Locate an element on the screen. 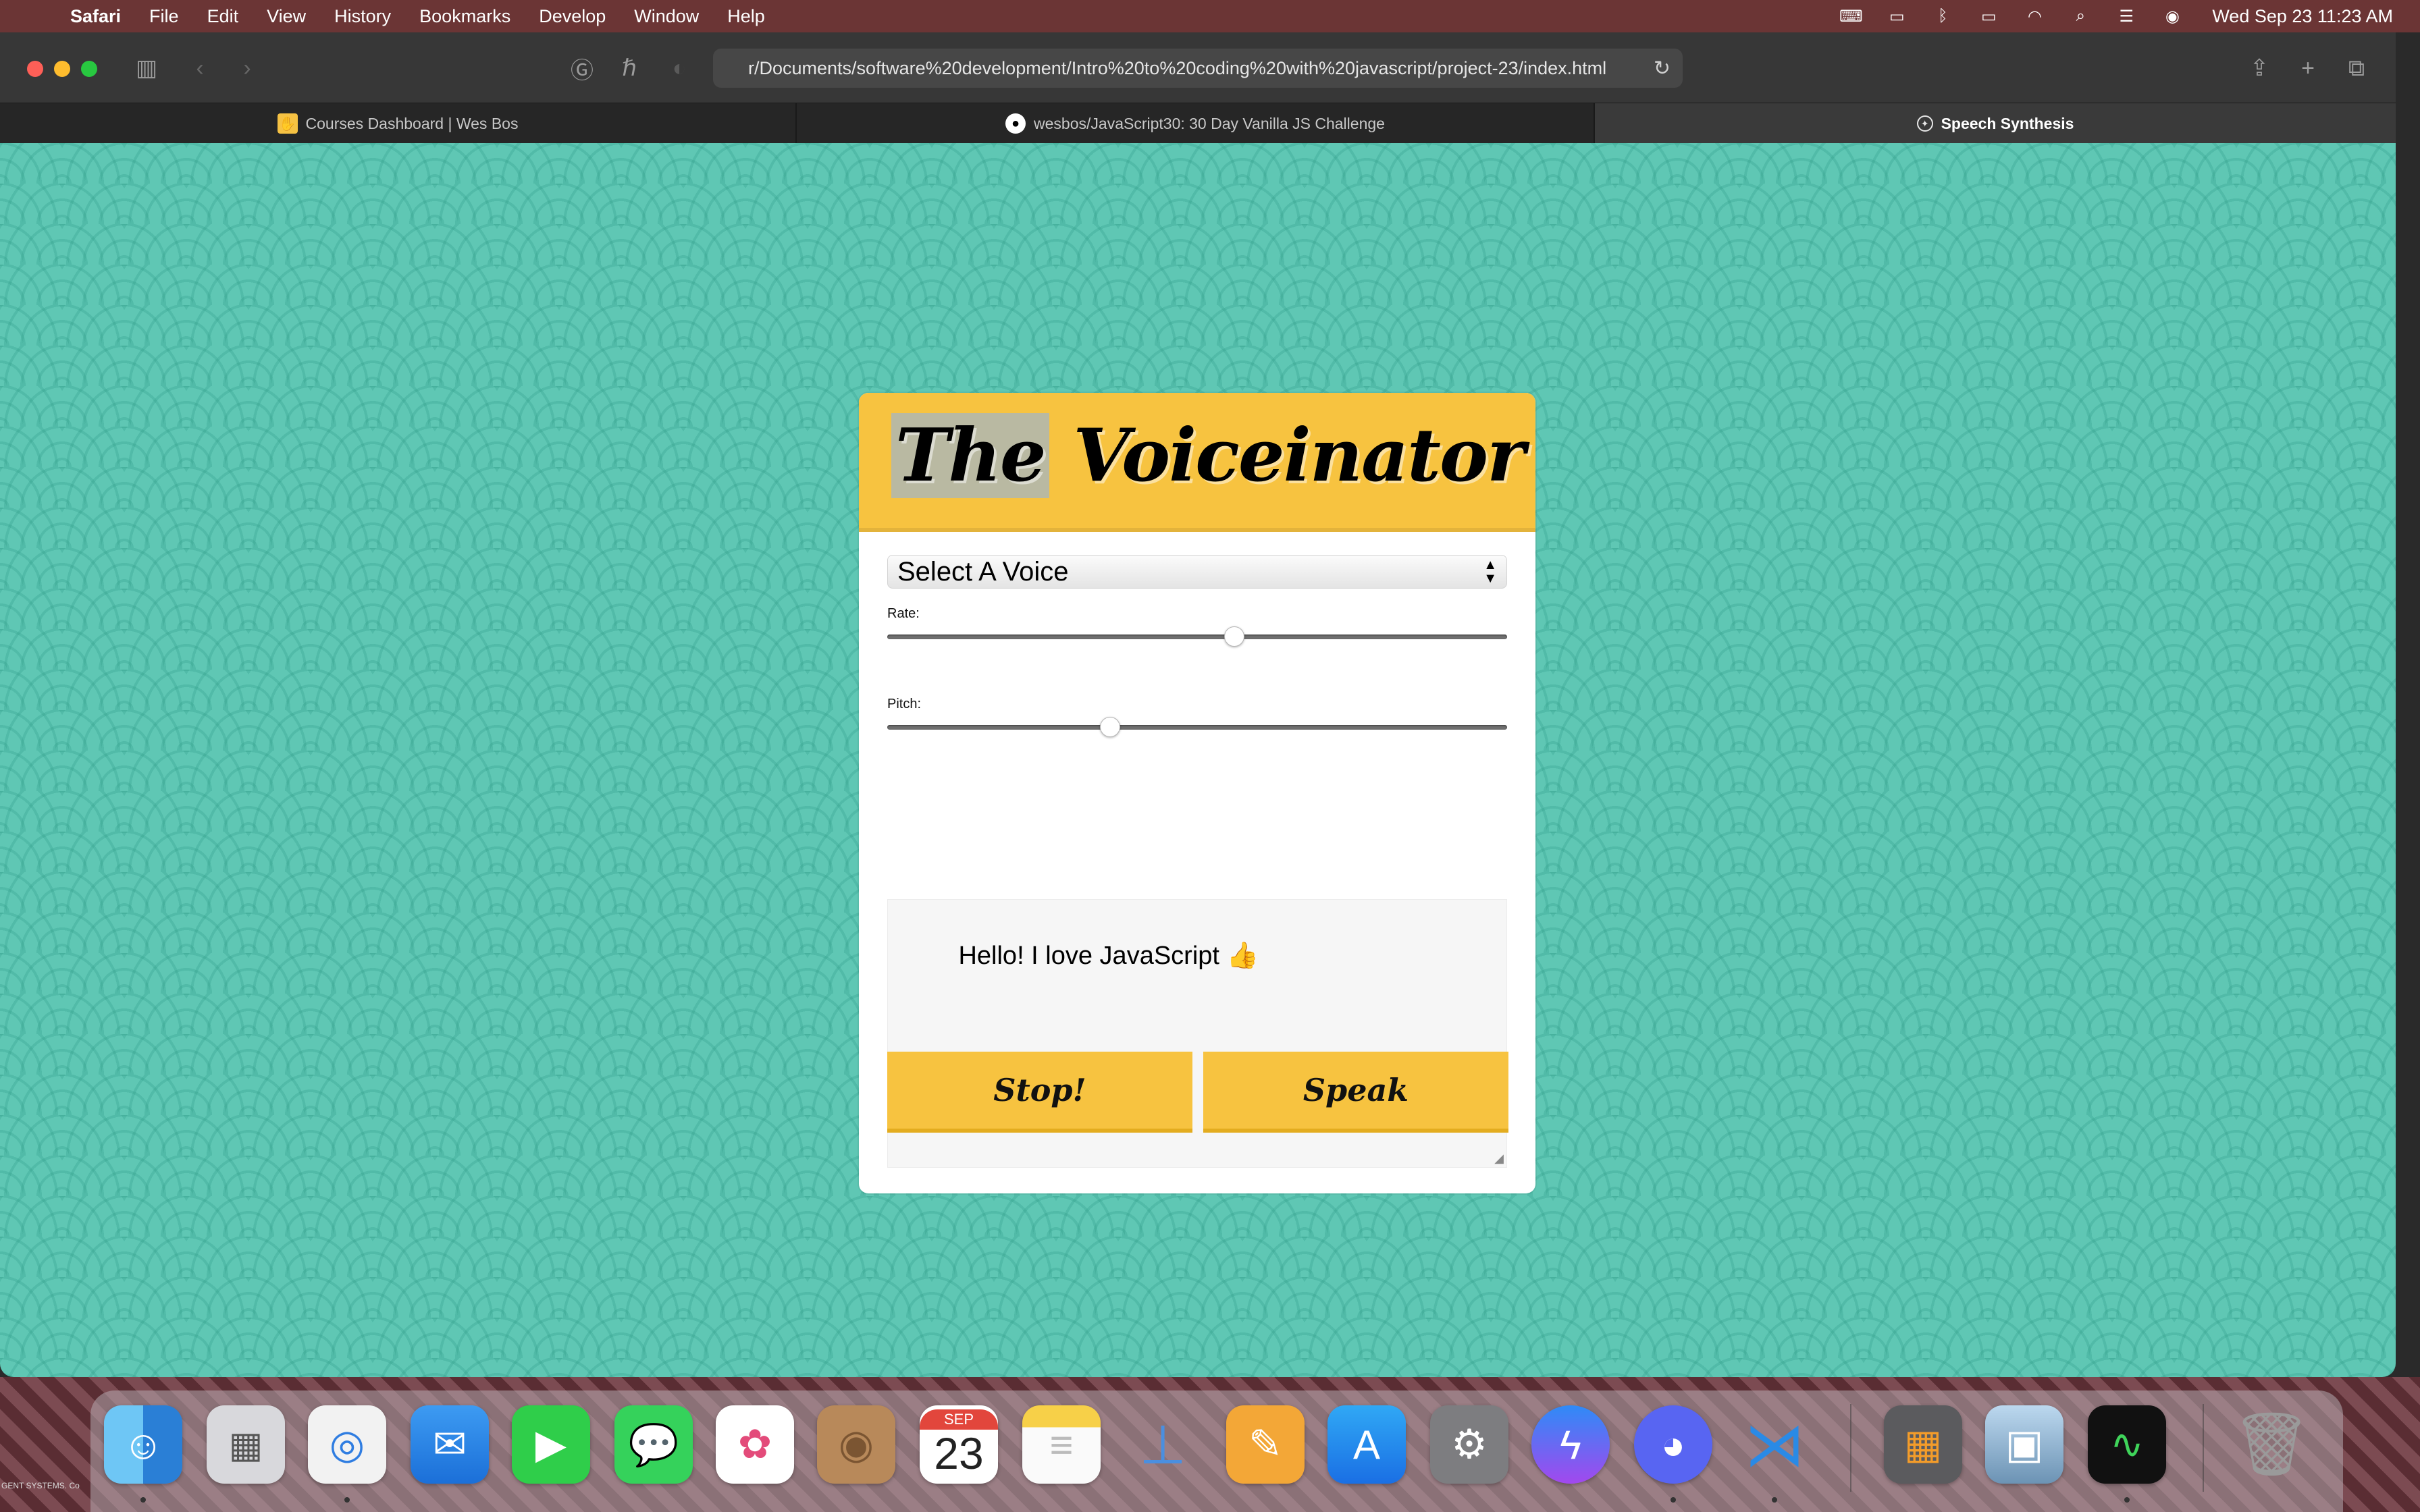 The height and width of the screenshot is (1512, 2420). siri-icon: ◉ is located at coordinates (2172, 16).